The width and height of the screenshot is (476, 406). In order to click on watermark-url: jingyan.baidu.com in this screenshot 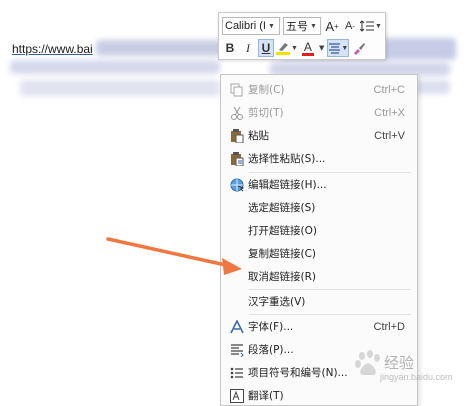, I will do `click(416, 377)`.